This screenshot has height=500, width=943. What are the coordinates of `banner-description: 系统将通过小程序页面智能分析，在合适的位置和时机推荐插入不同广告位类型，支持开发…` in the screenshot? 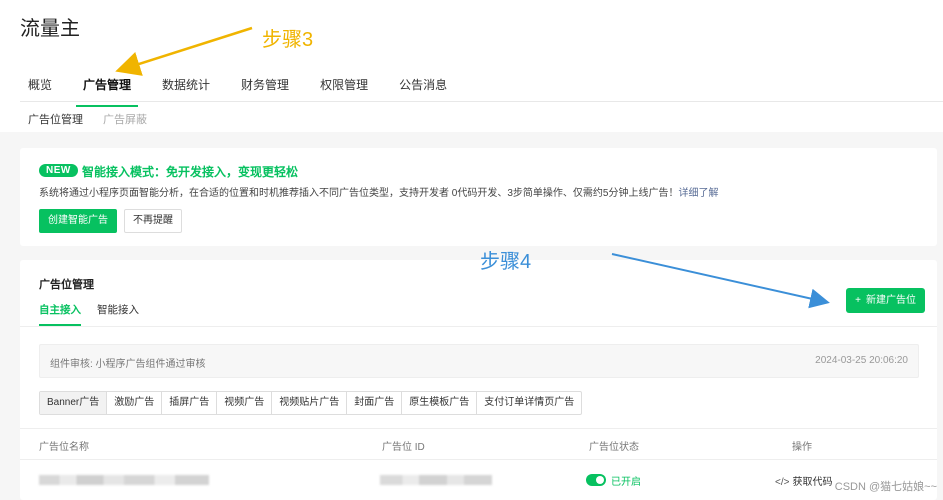 It's located at (378, 191).